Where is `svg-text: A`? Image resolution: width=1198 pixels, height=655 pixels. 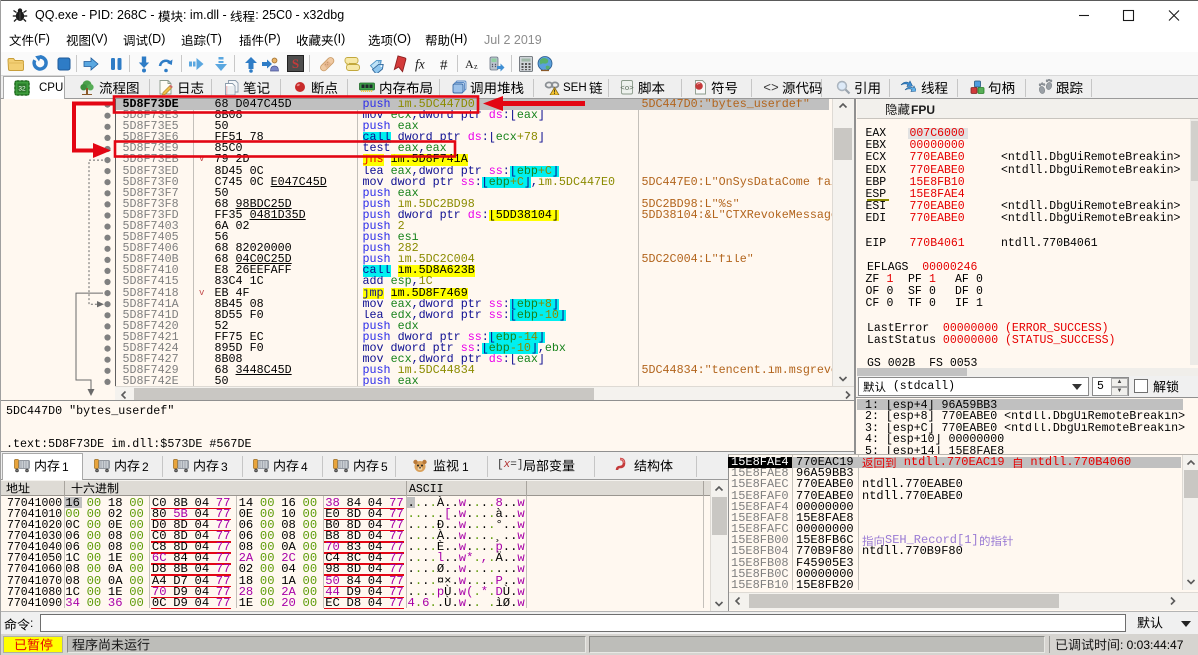 svg-text: A is located at coordinates (469, 64).